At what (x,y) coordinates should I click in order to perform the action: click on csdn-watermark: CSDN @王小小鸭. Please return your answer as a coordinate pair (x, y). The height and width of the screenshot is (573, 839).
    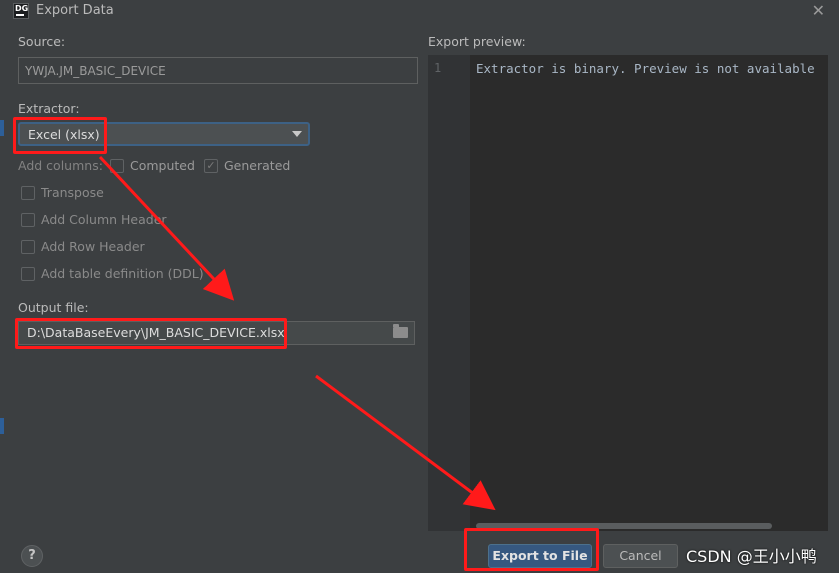
    Looking at the image, I should click on (751, 556).